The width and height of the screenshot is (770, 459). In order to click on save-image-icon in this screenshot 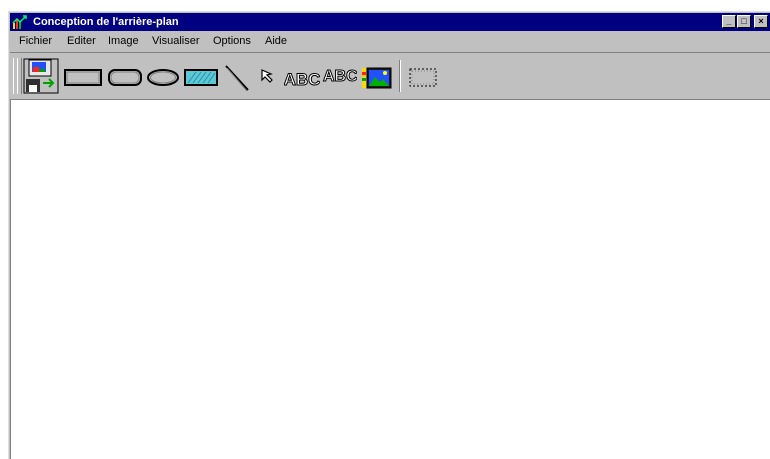, I will do `click(41, 76)`.